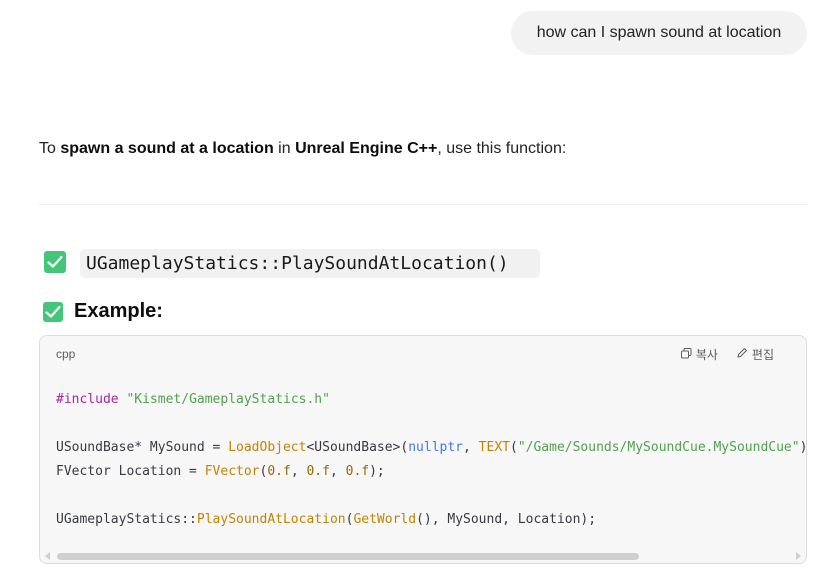 The height and width of the screenshot is (580, 833). Describe the element at coordinates (142, 447) in the screenshot. I see `code-token: USoundBase* MySound =` at that location.